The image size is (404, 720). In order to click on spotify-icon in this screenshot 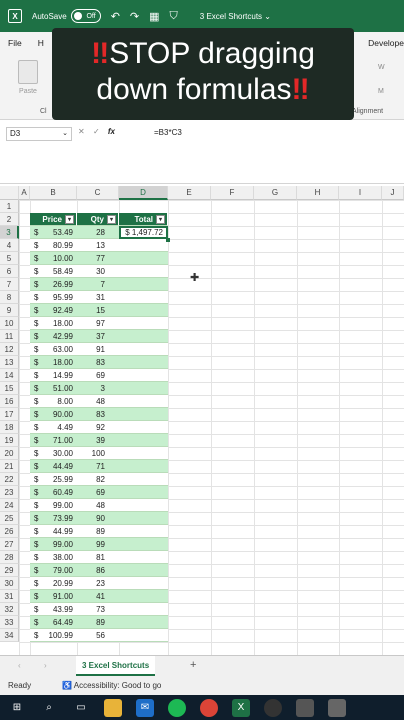, I will do `click(177, 707)`.